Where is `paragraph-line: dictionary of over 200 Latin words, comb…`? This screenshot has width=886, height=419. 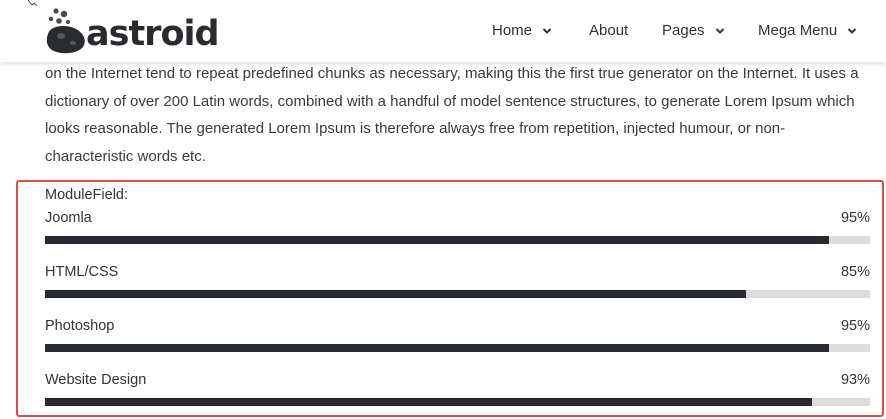
paragraph-line: dictionary of over 200 Latin words, comb… is located at coordinates (450, 101).